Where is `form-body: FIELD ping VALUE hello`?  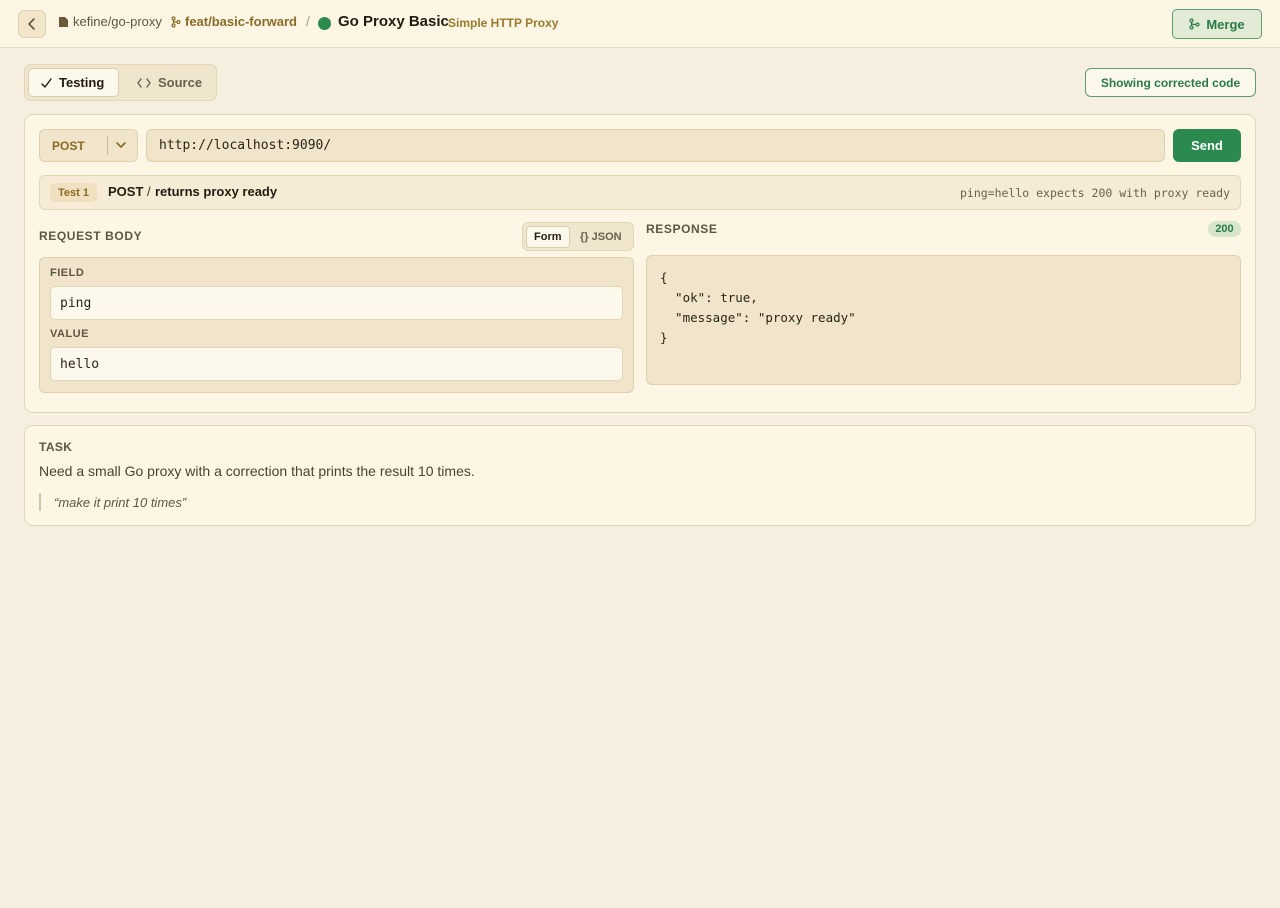
form-body: FIELD ping VALUE hello is located at coordinates (336, 325).